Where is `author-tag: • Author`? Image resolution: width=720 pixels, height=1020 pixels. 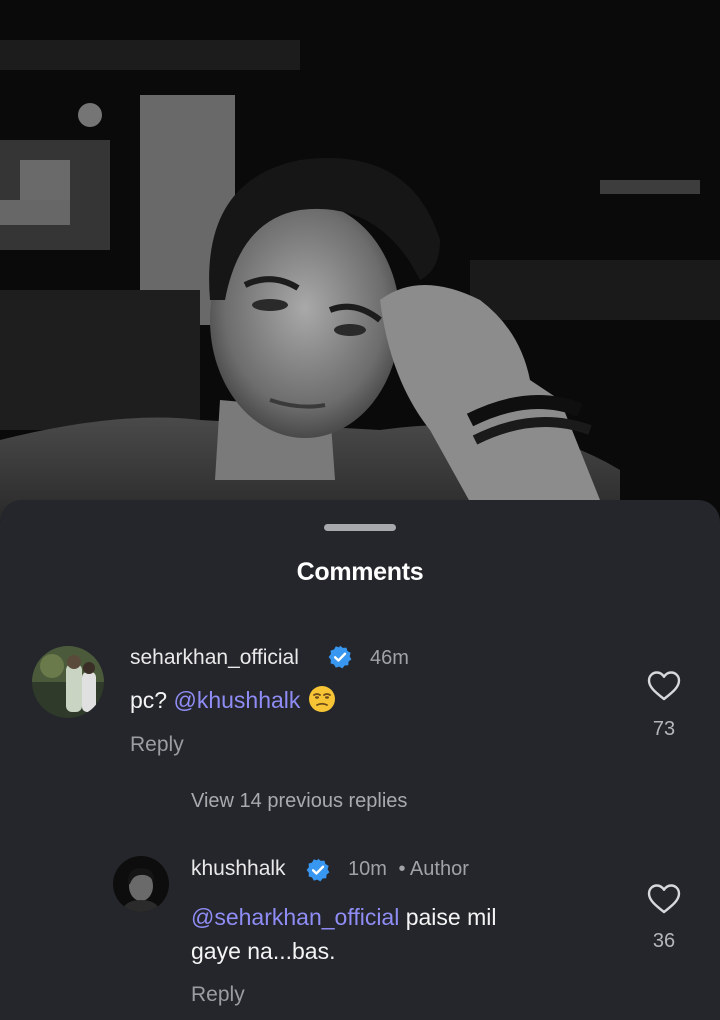
author-tag: • Author is located at coordinates (433, 869).